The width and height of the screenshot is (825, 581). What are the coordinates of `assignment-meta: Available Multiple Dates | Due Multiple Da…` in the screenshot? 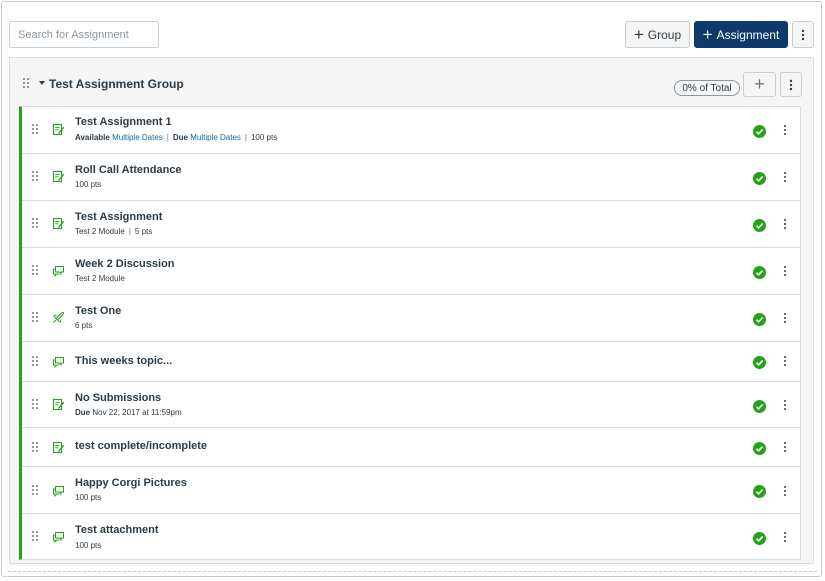 It's located at (176, 137).